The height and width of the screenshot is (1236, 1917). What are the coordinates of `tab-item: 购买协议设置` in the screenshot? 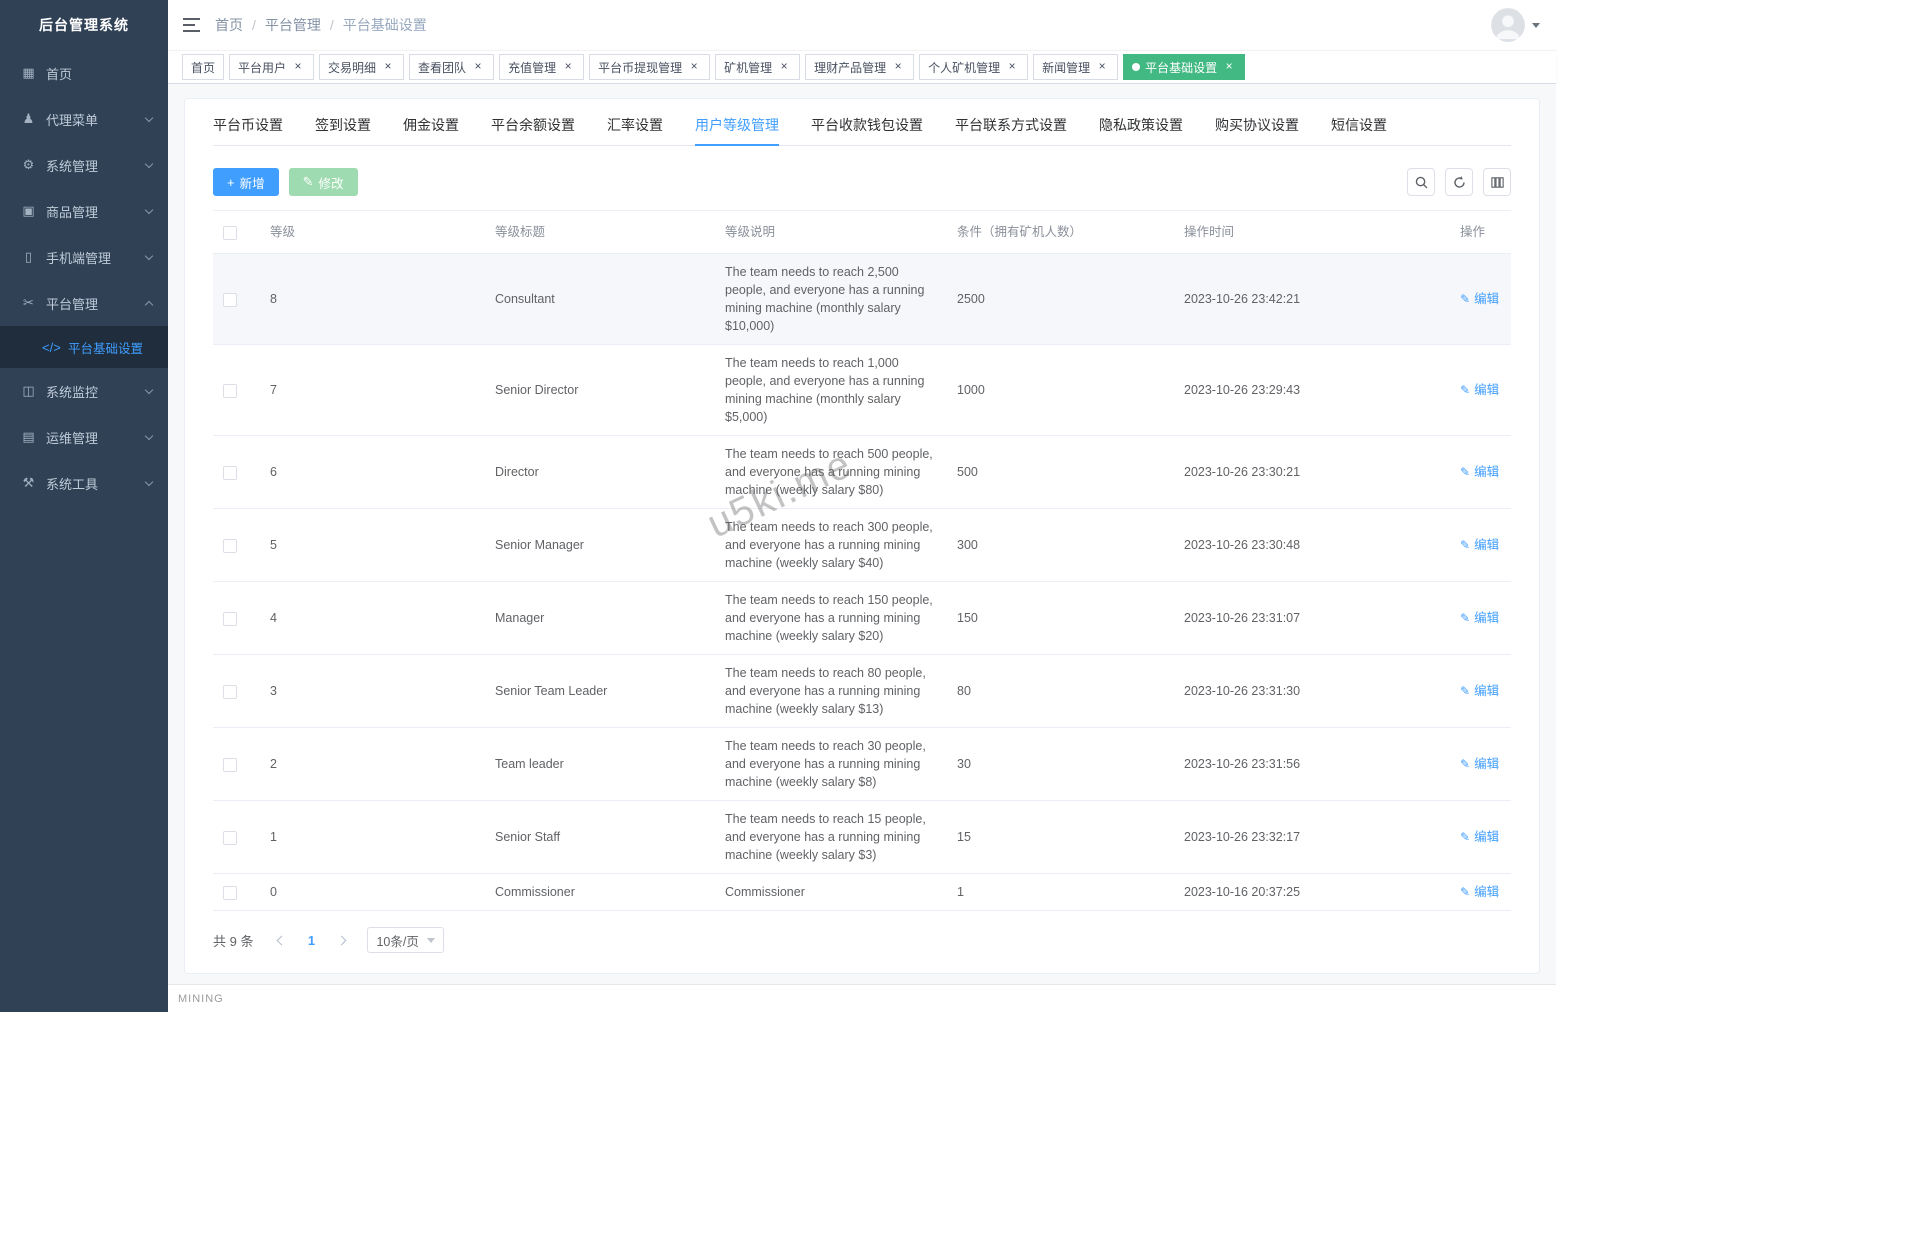 It's located at (1257, 125).